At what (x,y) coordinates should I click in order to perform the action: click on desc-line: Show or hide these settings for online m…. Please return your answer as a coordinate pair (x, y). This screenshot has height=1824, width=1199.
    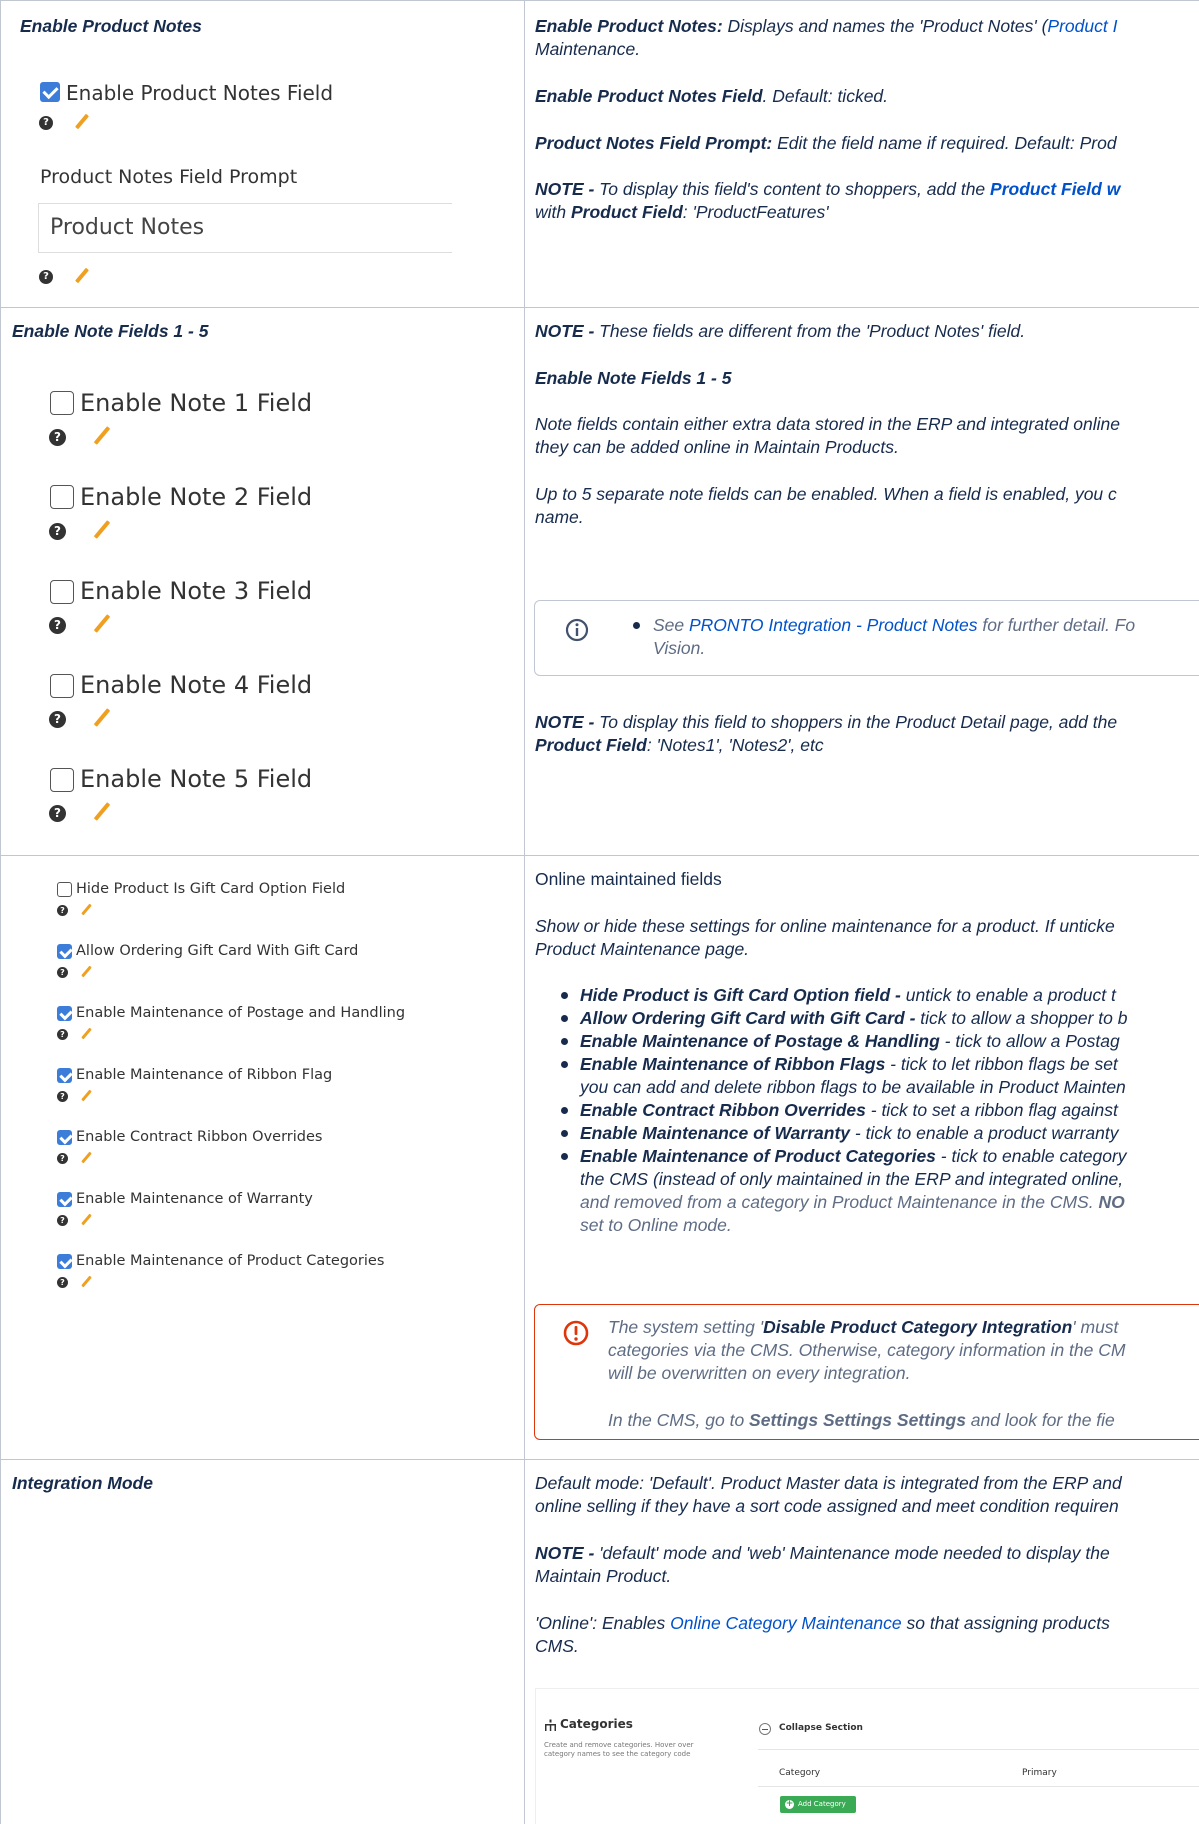
    Looking at the image, I should click on (825, 926).